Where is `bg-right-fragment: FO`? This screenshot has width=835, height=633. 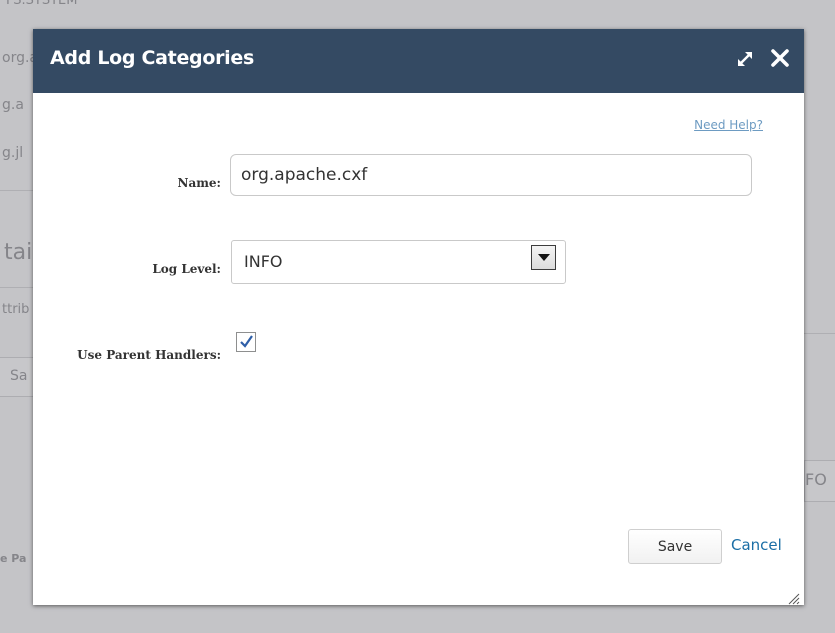
bg-right-fragment: FO is located at coordinates (816, 479).